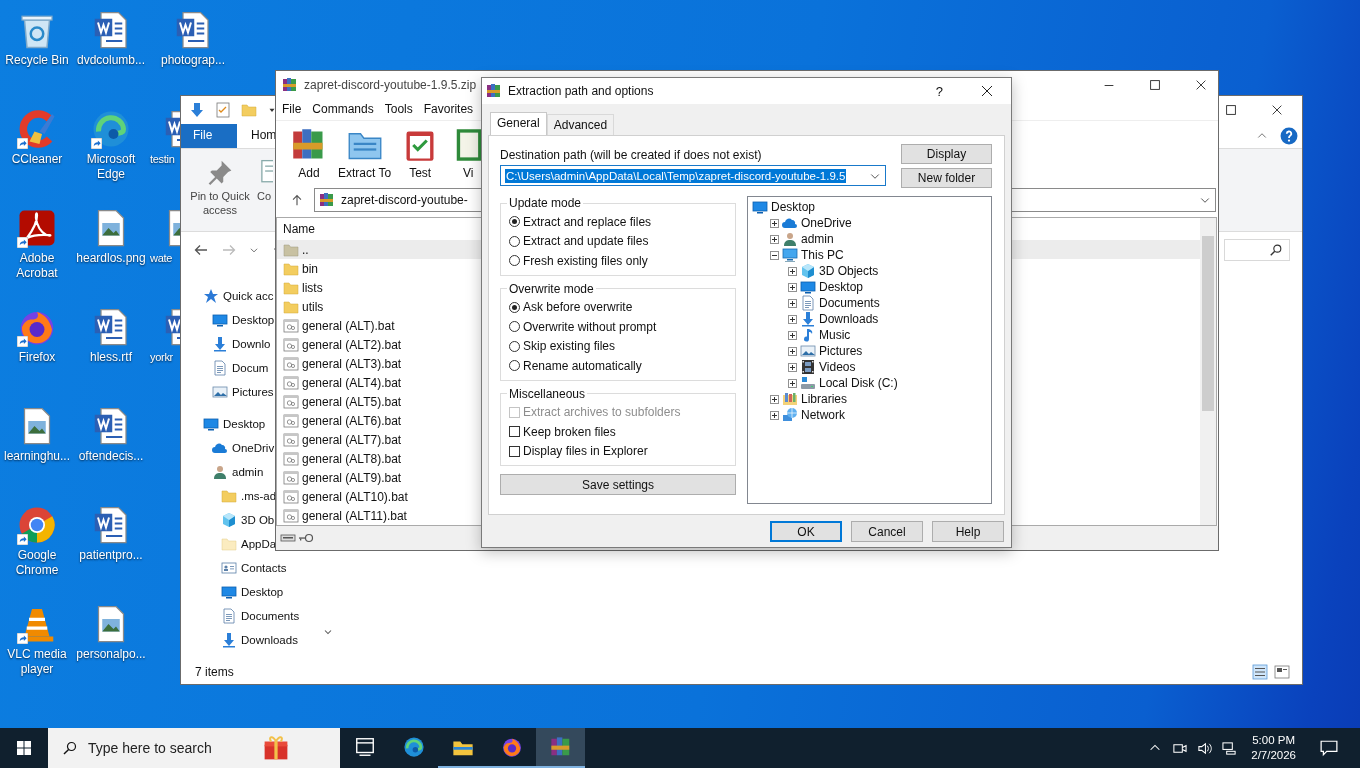  I want to click on desktop-icon-label: CCleaner, so click(37, 159).